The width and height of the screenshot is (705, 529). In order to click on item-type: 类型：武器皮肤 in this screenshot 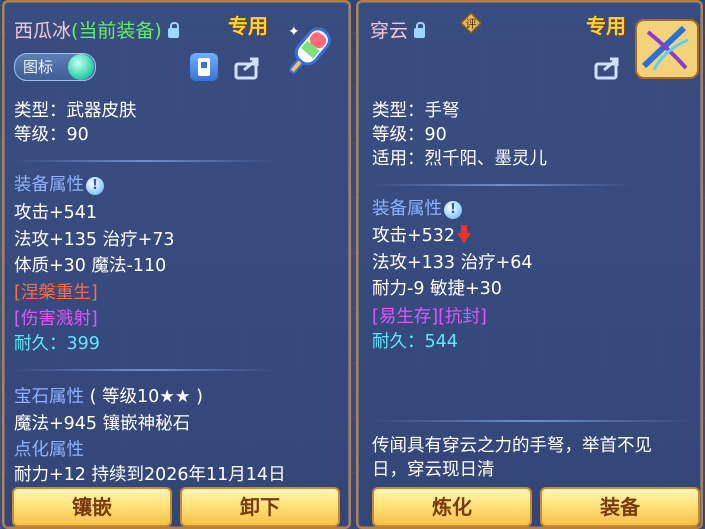, I will do `click(75, 111)`.